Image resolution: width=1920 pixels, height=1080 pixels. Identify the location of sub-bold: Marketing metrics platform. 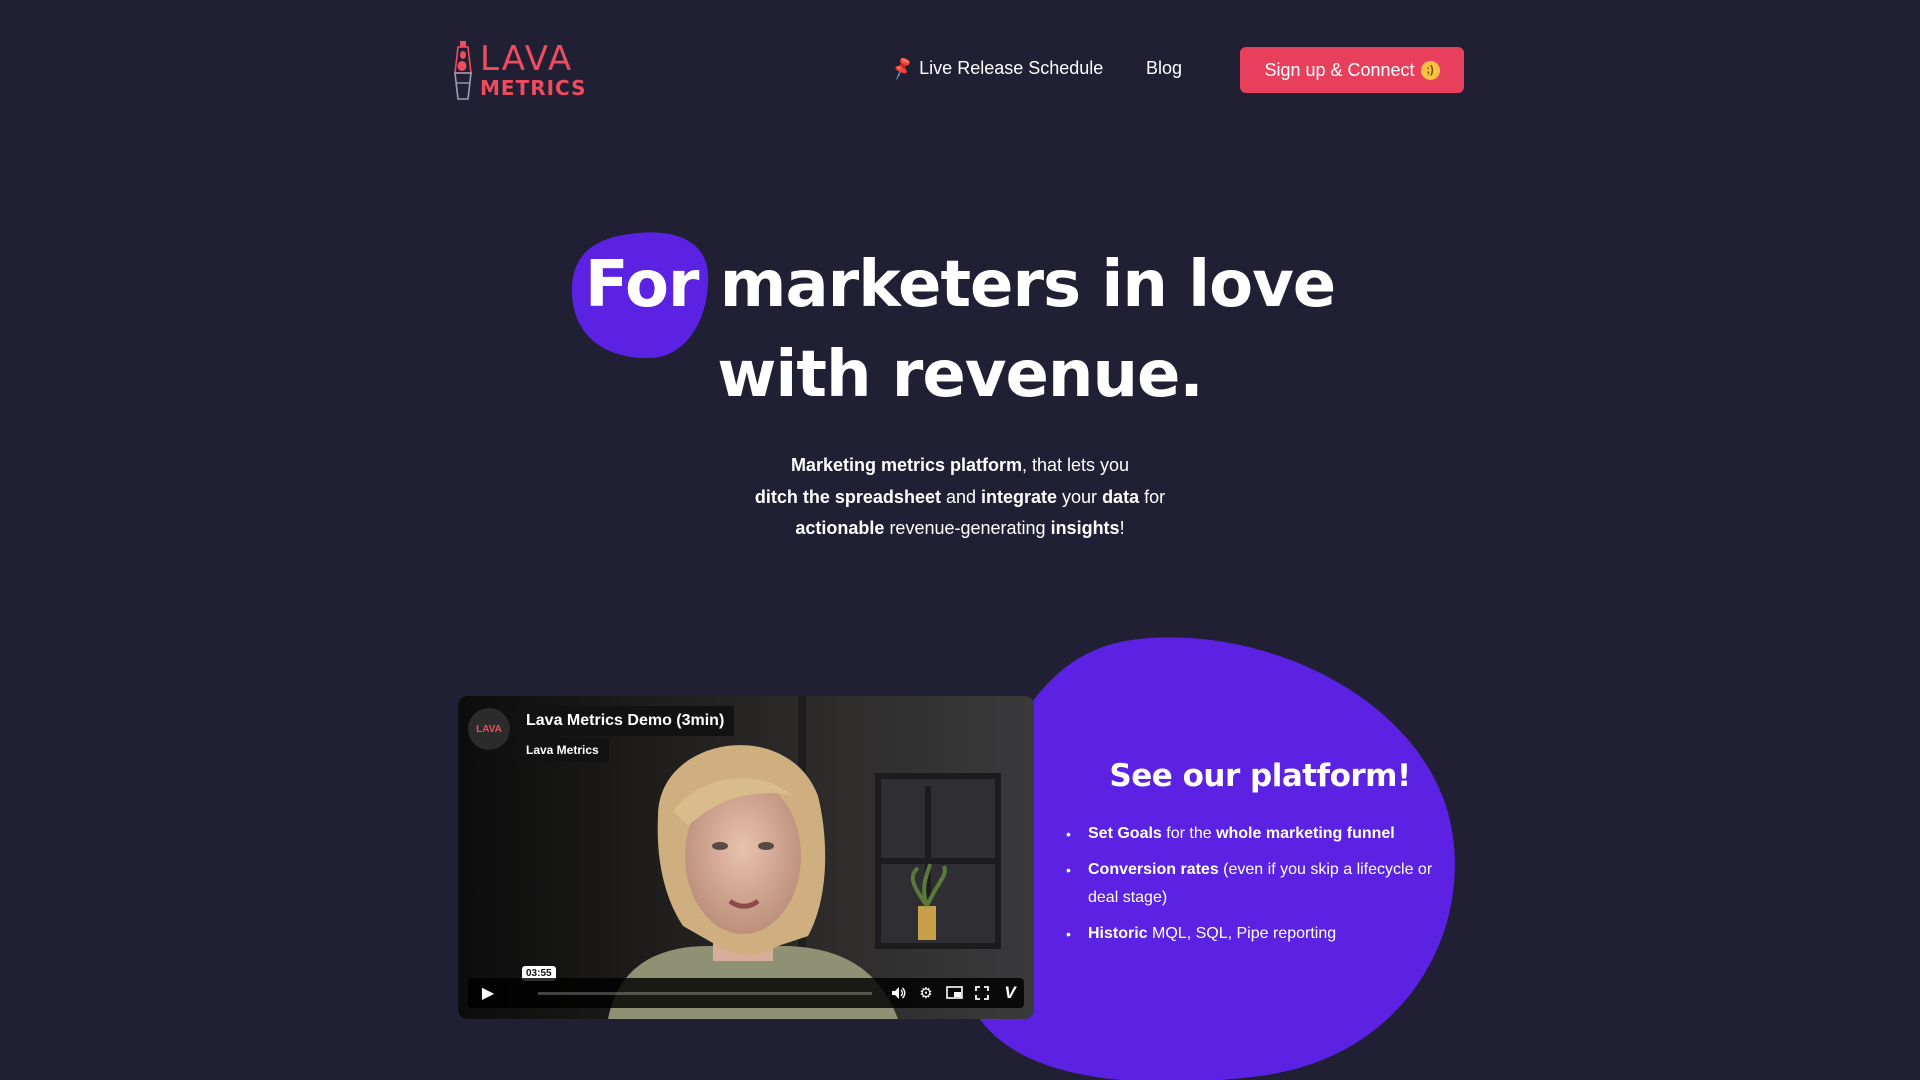
(906, 465).